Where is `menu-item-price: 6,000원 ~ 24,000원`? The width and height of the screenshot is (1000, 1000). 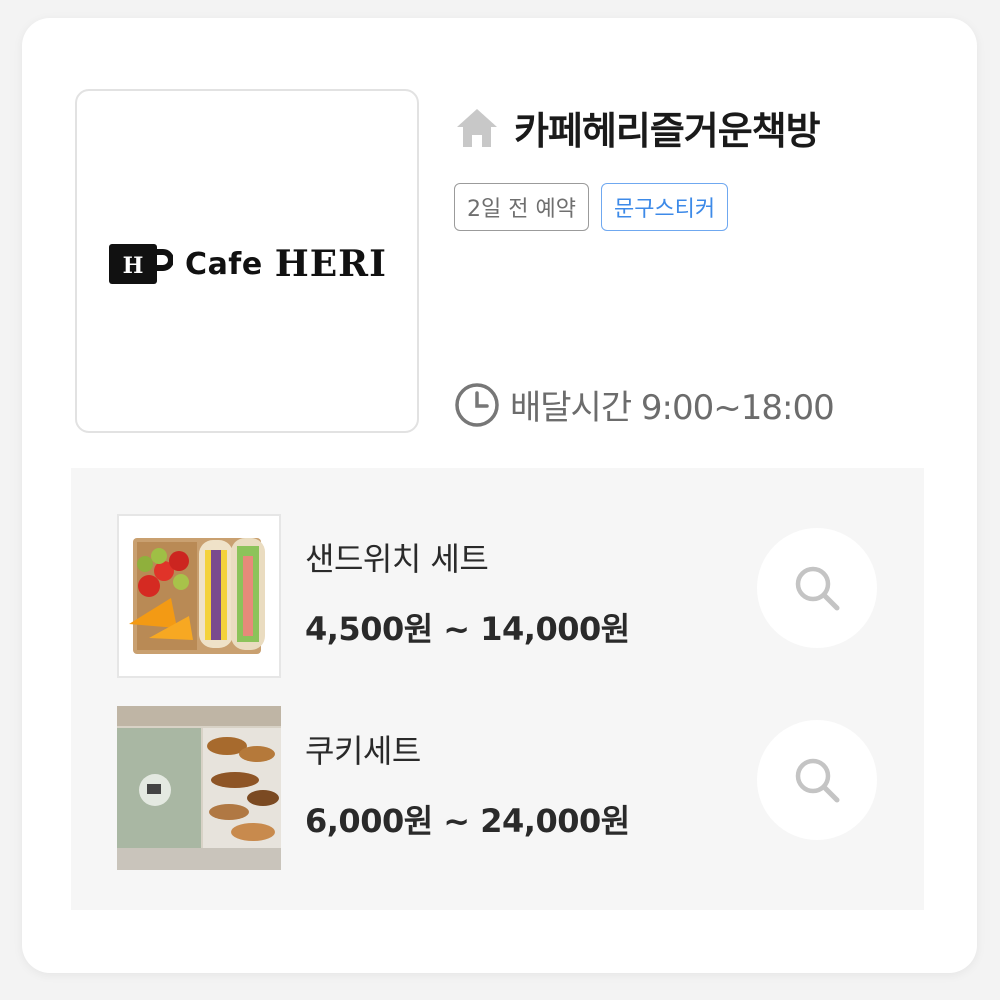 menu-item-price: 6,000원 ~ 24,000원 is located at coordinates (467, 821).